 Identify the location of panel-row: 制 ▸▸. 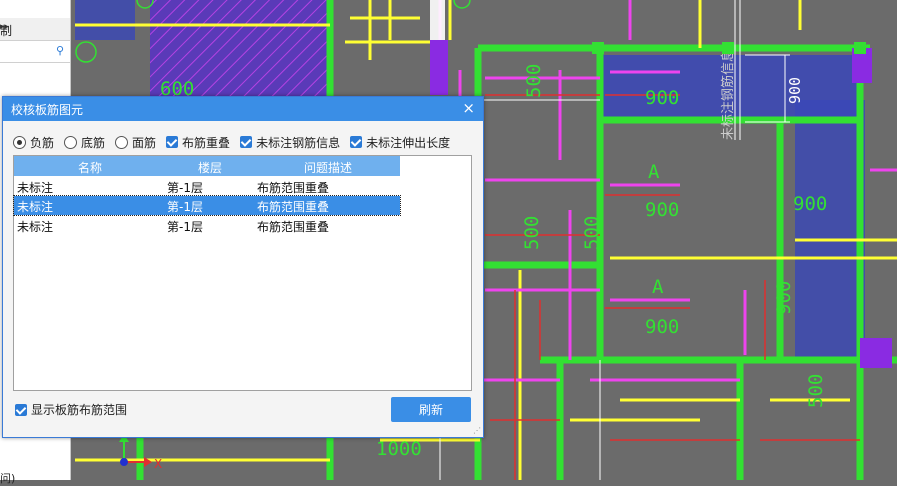
(35, 29).